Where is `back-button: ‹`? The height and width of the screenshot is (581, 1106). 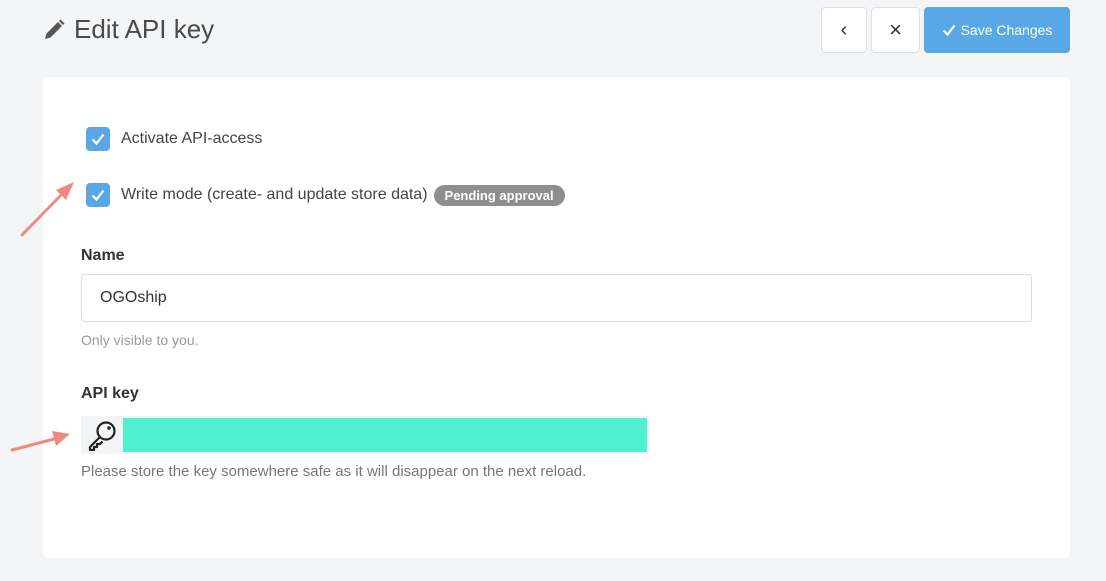 back-button: ‹ is located at coordinates (844, 30).